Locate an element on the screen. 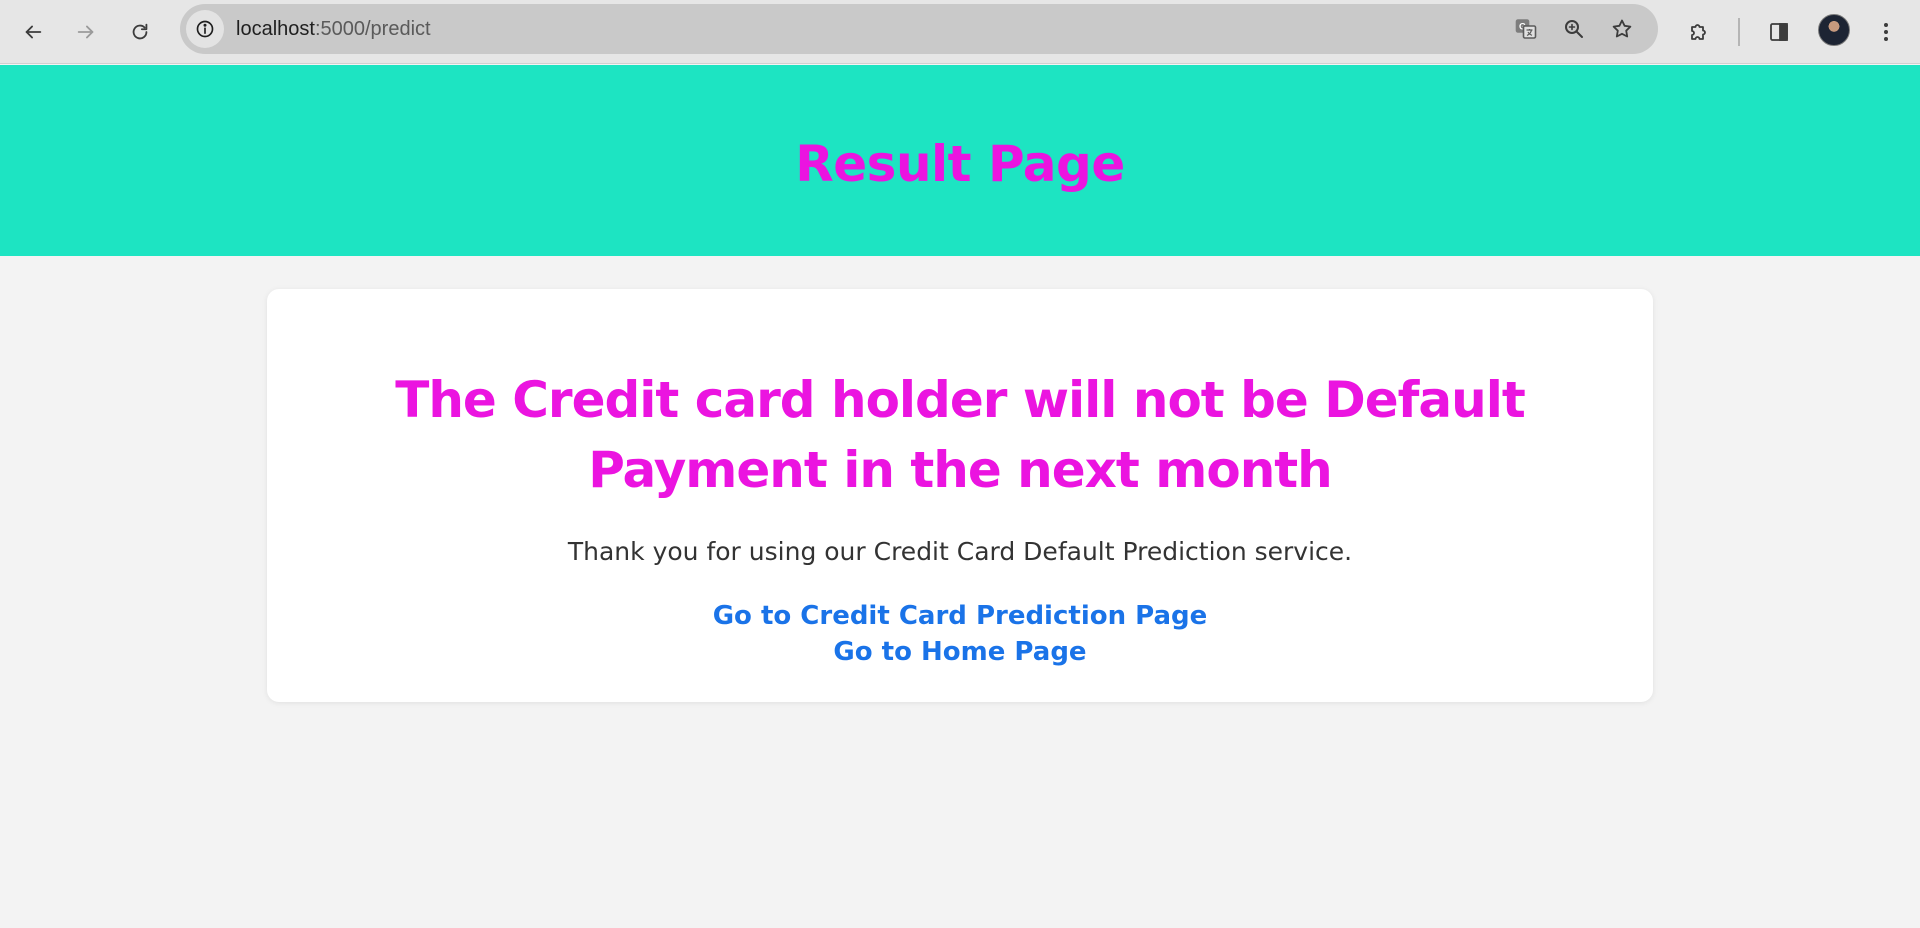  zoom-icon is located at coordinates (1574, 29).